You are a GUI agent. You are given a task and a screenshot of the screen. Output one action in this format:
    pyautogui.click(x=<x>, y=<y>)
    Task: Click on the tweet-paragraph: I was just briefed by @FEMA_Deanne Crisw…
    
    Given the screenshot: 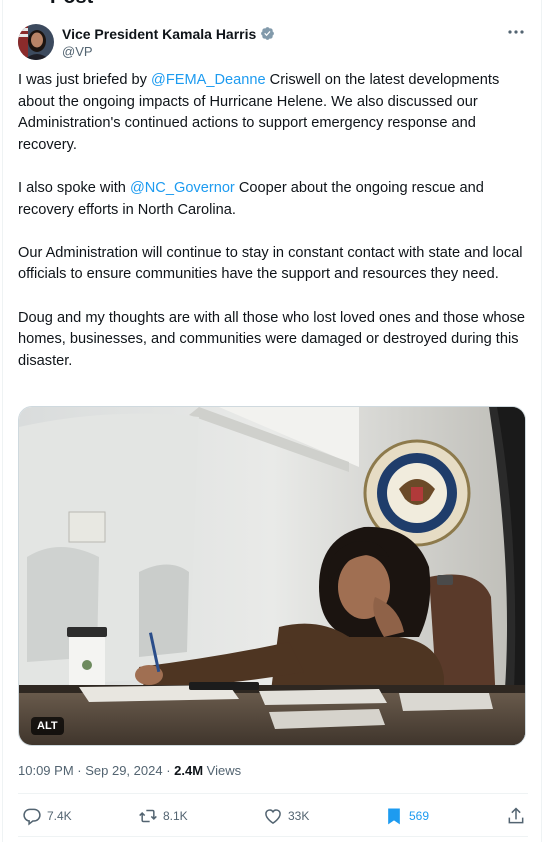 What is the action you would take?
    pyautogui.click(x=273, y=113)
    